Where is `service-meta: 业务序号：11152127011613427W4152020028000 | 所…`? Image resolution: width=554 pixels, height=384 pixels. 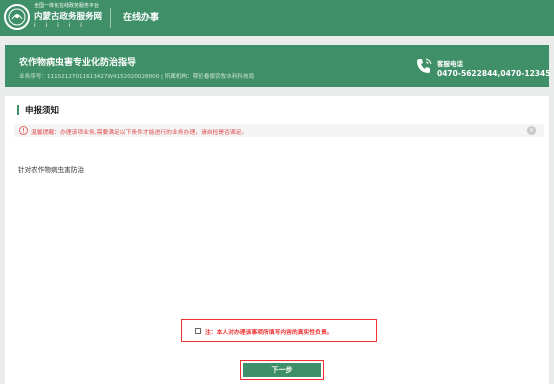
service-meta: 业务序号：11152127011613427W4152020028000 | 所… is located at coordinates (137, 77).